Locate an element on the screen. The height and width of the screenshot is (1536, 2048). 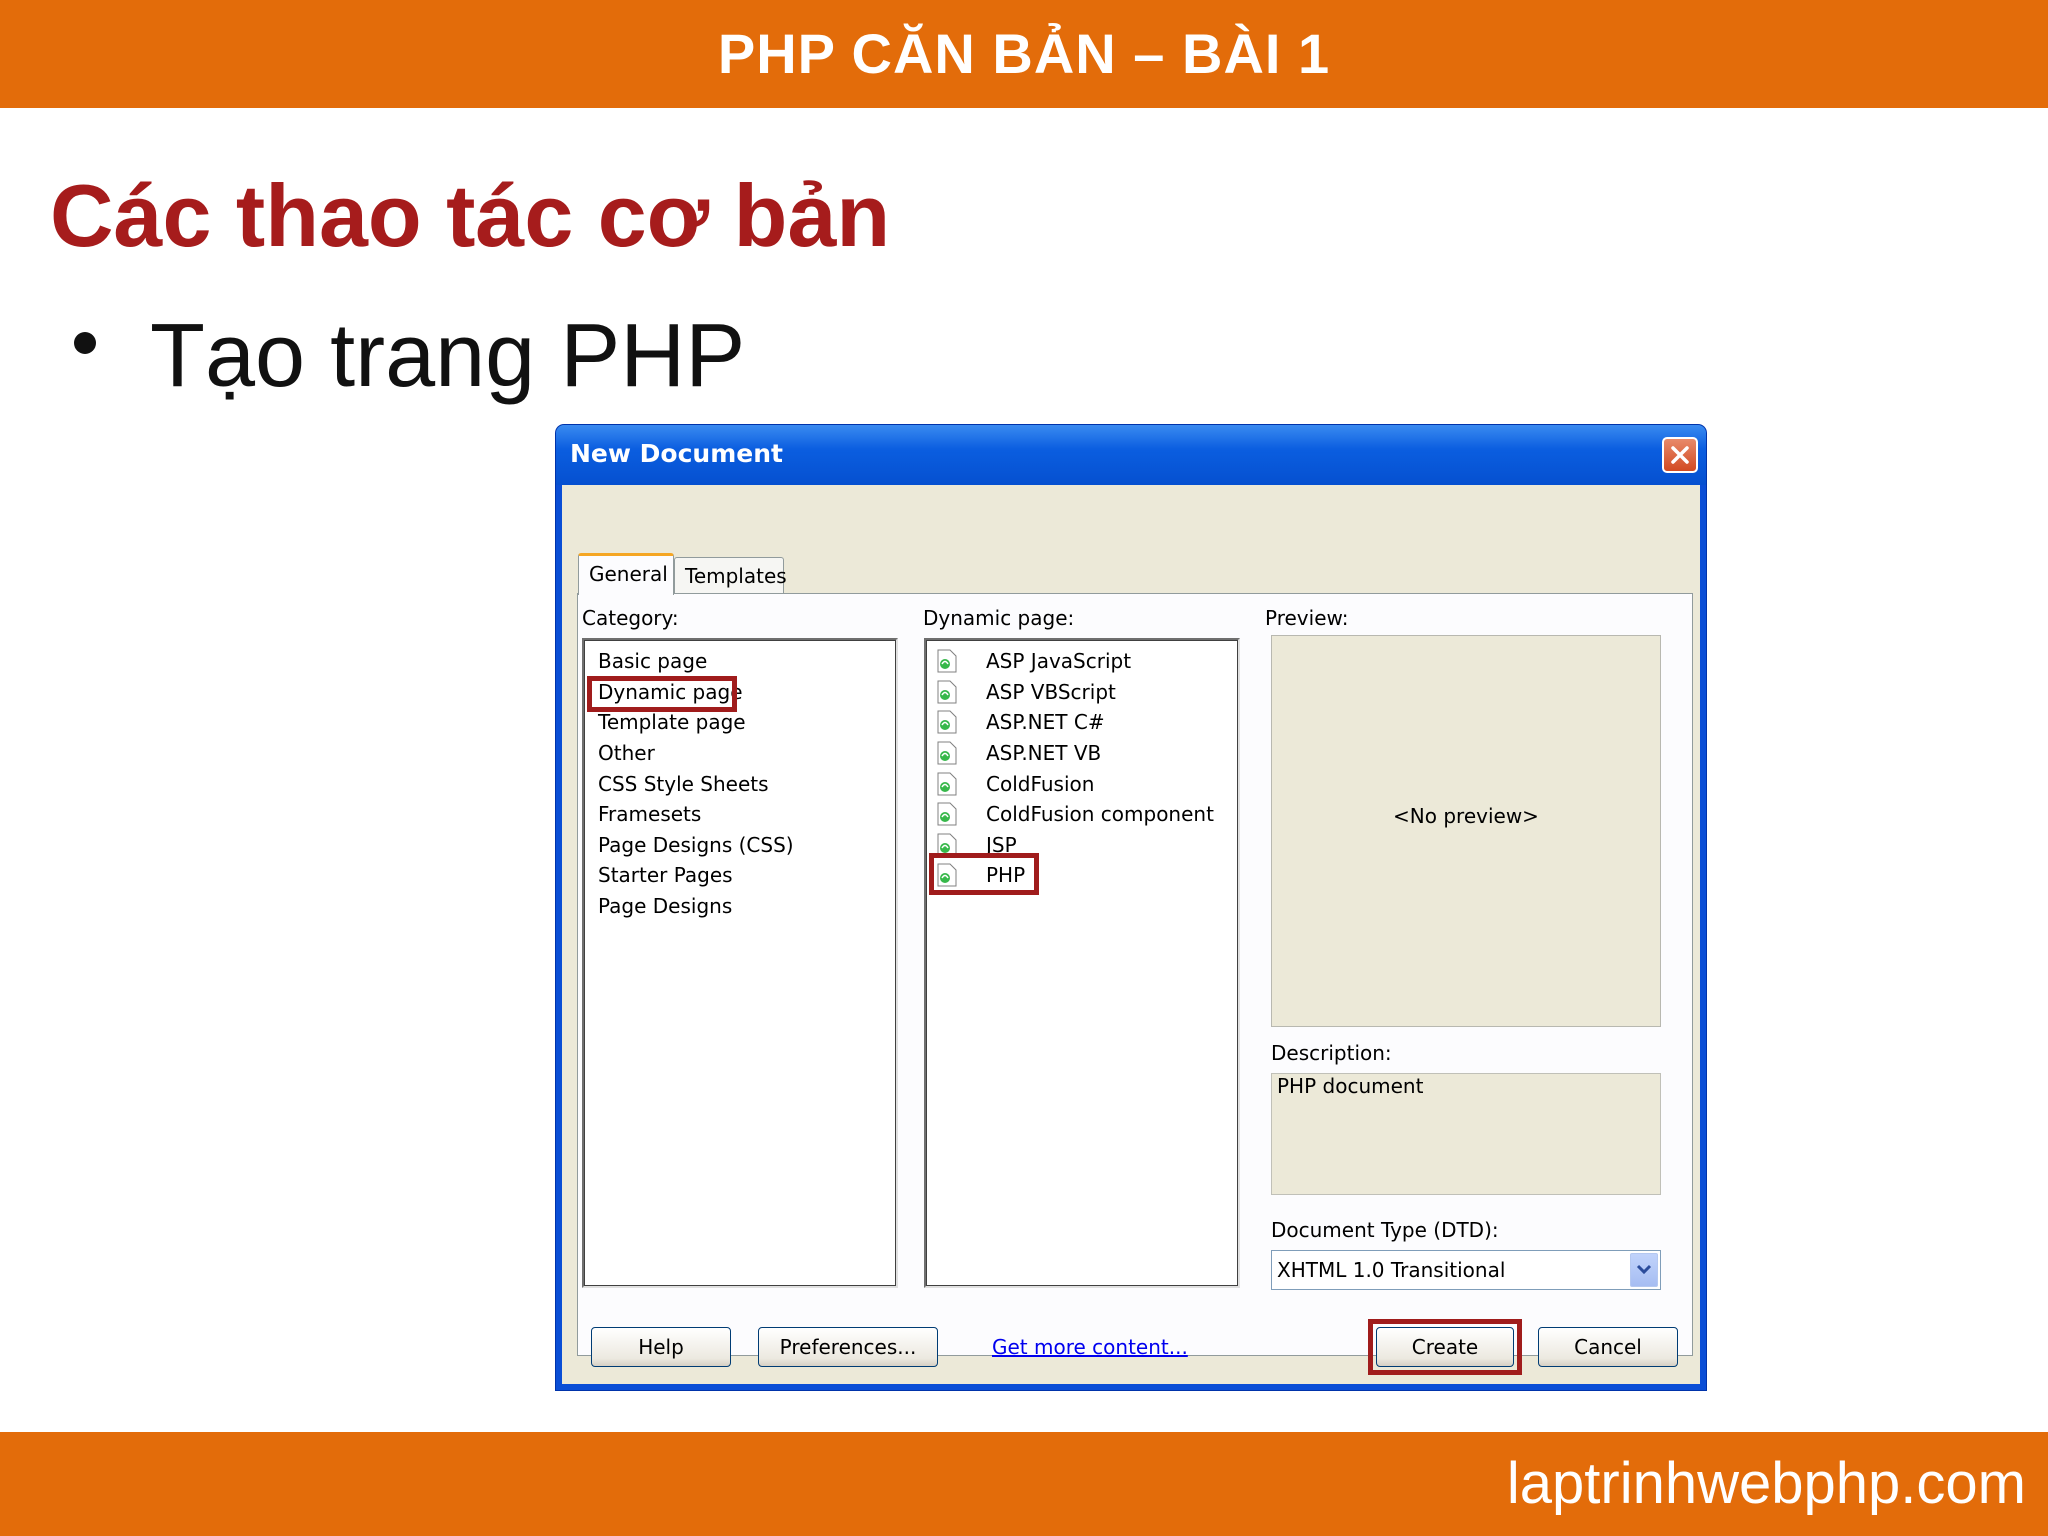
description-label: Description: is located at coordinates (1331, 1053).